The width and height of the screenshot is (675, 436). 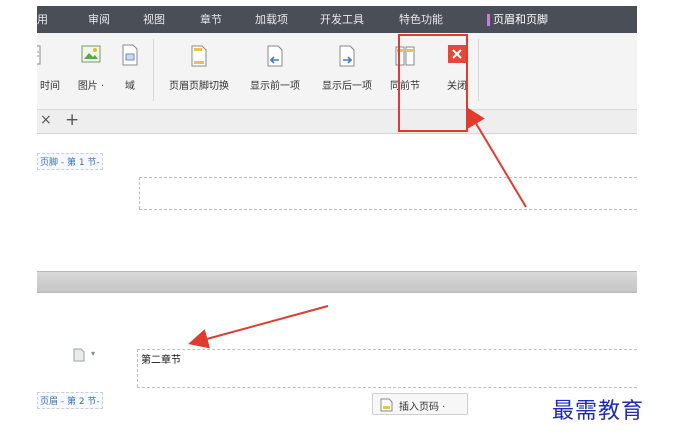 I want to click on watermark-text: 最需教育, so click(x=598, y=411).